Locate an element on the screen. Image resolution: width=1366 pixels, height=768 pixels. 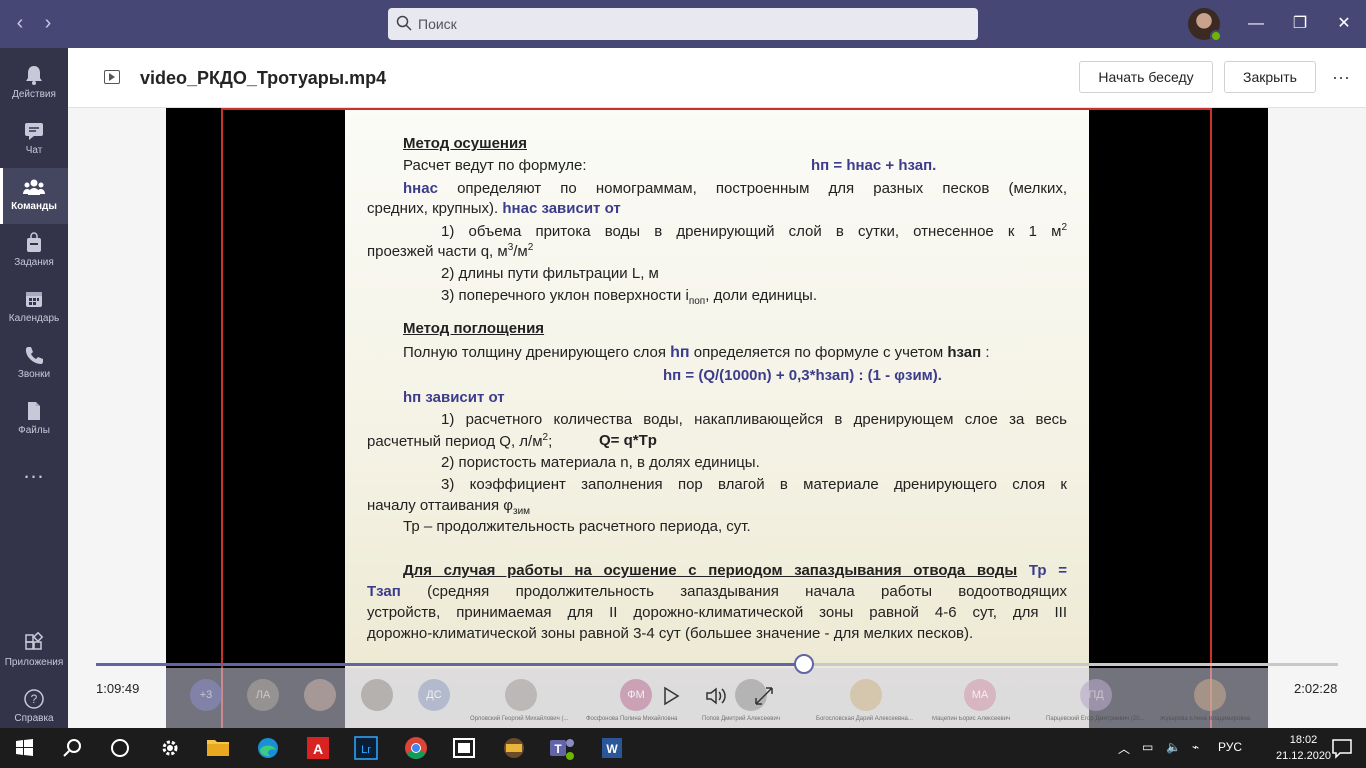
rail-label: Команды is located at coordinates (34, 206).